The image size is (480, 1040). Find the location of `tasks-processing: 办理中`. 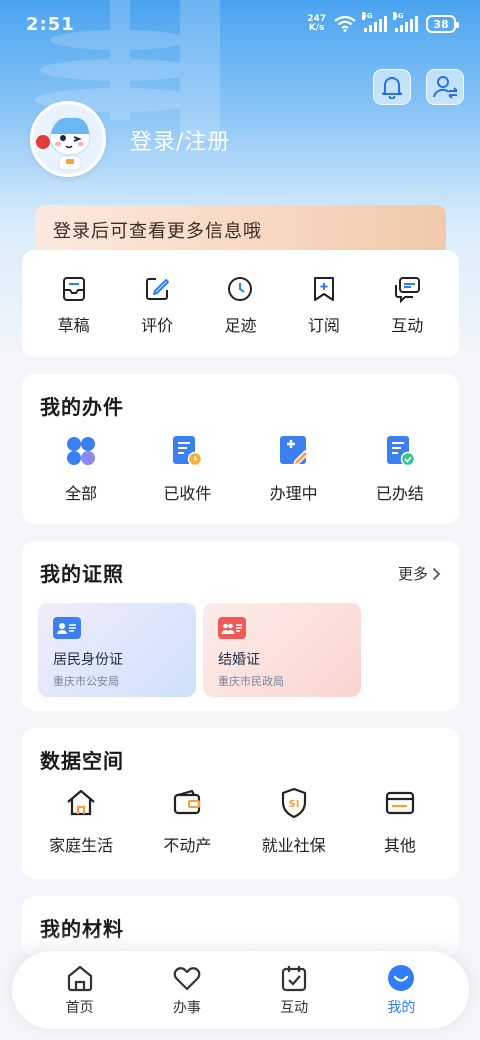

tasks-processing: 办理中 is located at coordinates (294, 469).